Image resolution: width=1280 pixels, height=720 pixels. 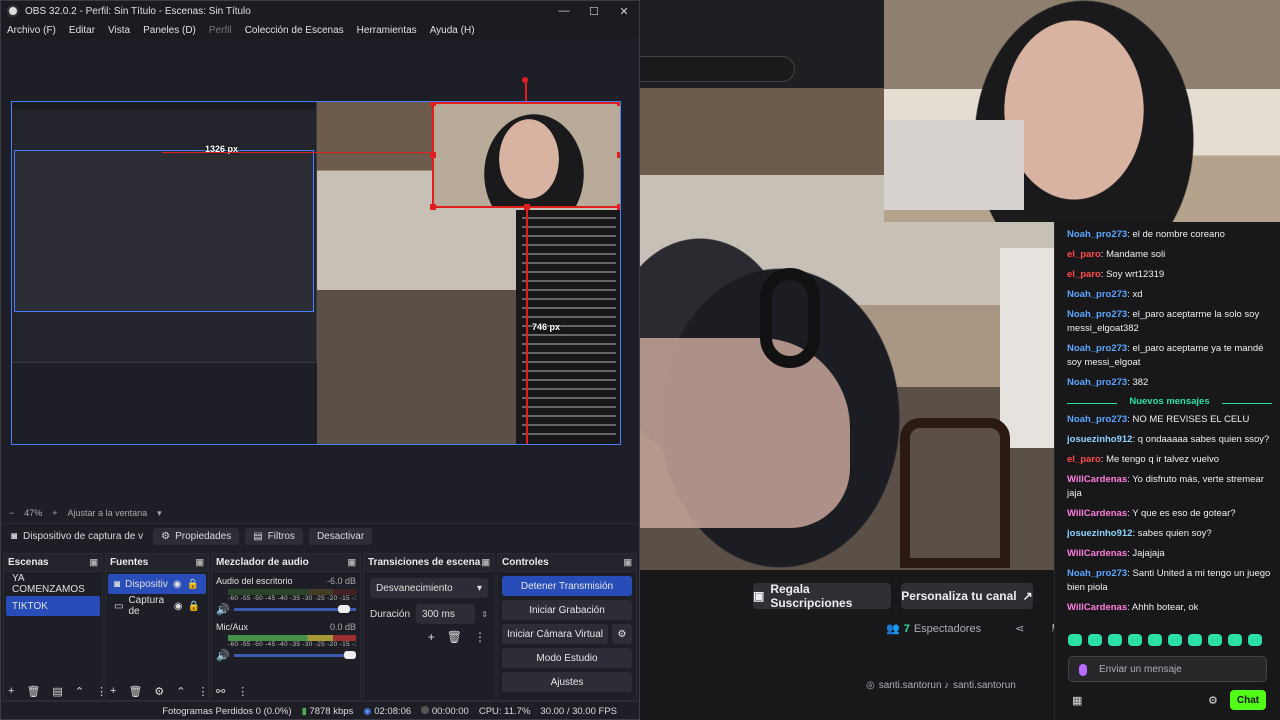 I want to click on selected-webcam-source, so click(x=526, y=155).